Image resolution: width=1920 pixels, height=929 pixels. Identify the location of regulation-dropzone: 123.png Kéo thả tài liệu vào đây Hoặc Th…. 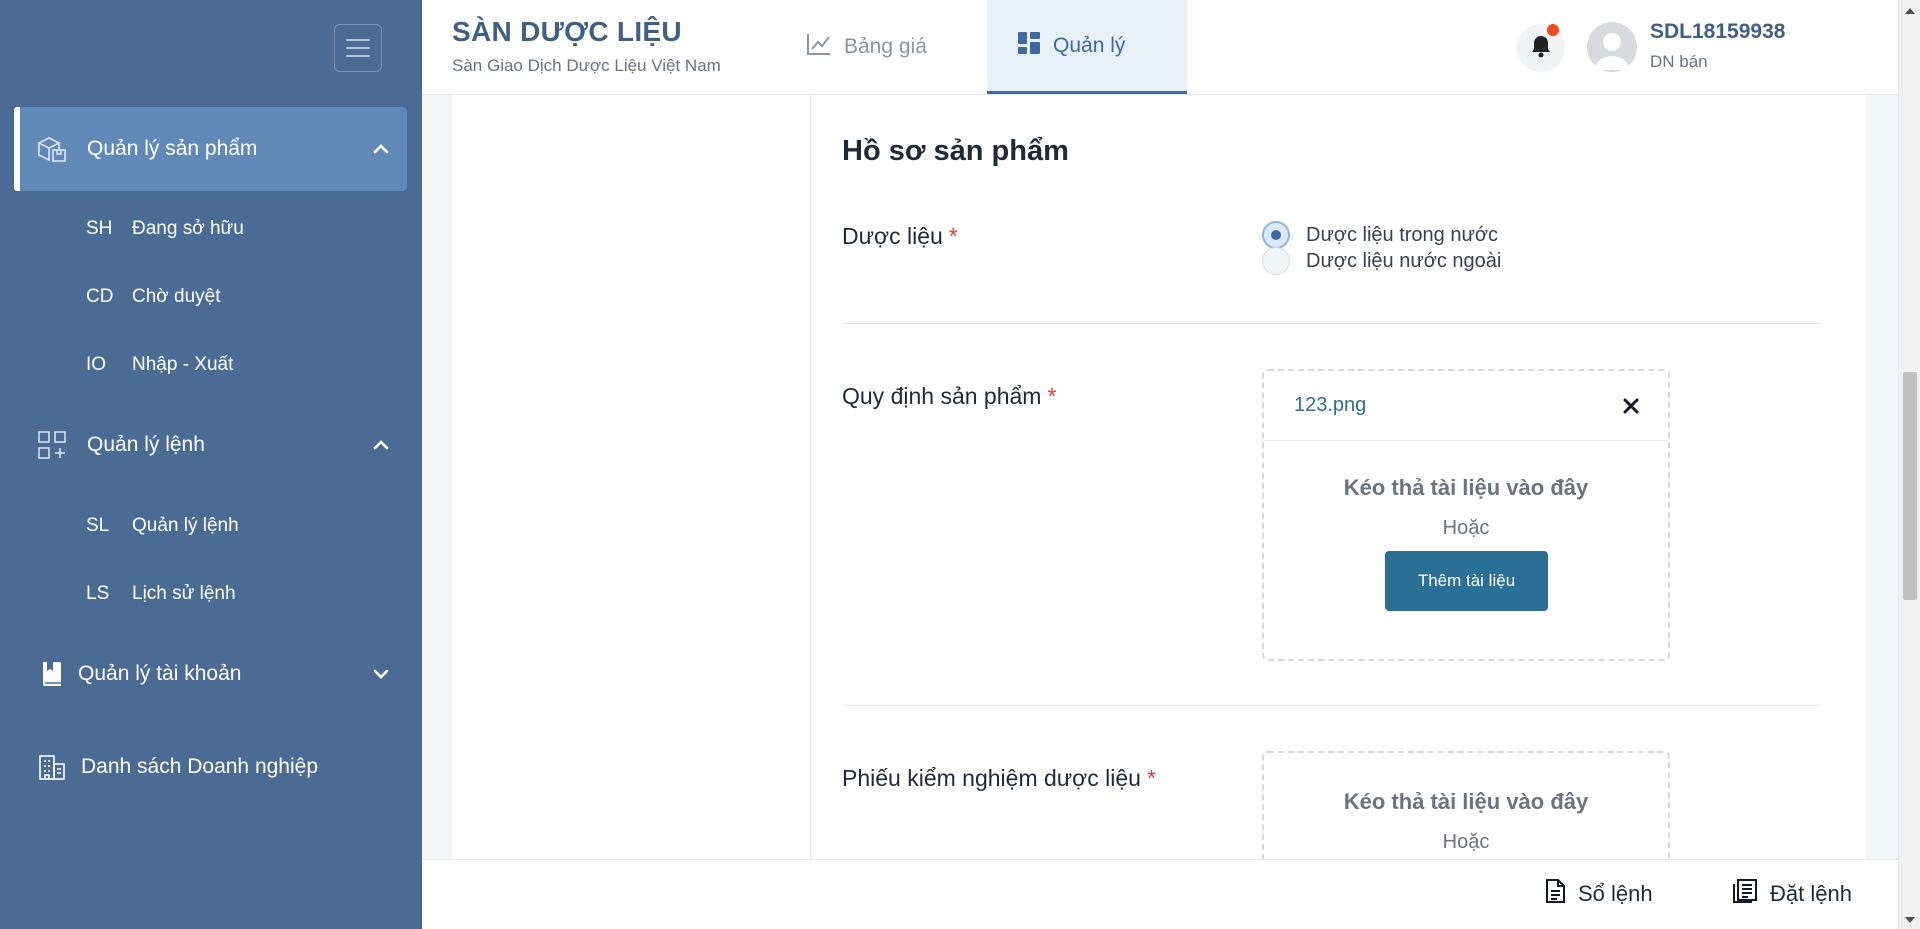
(1466, 515).